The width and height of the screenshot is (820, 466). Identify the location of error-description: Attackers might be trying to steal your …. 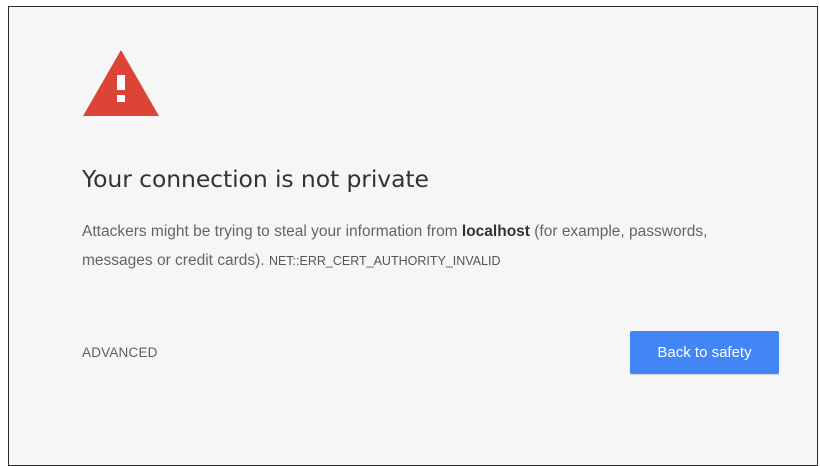
(412, 246).